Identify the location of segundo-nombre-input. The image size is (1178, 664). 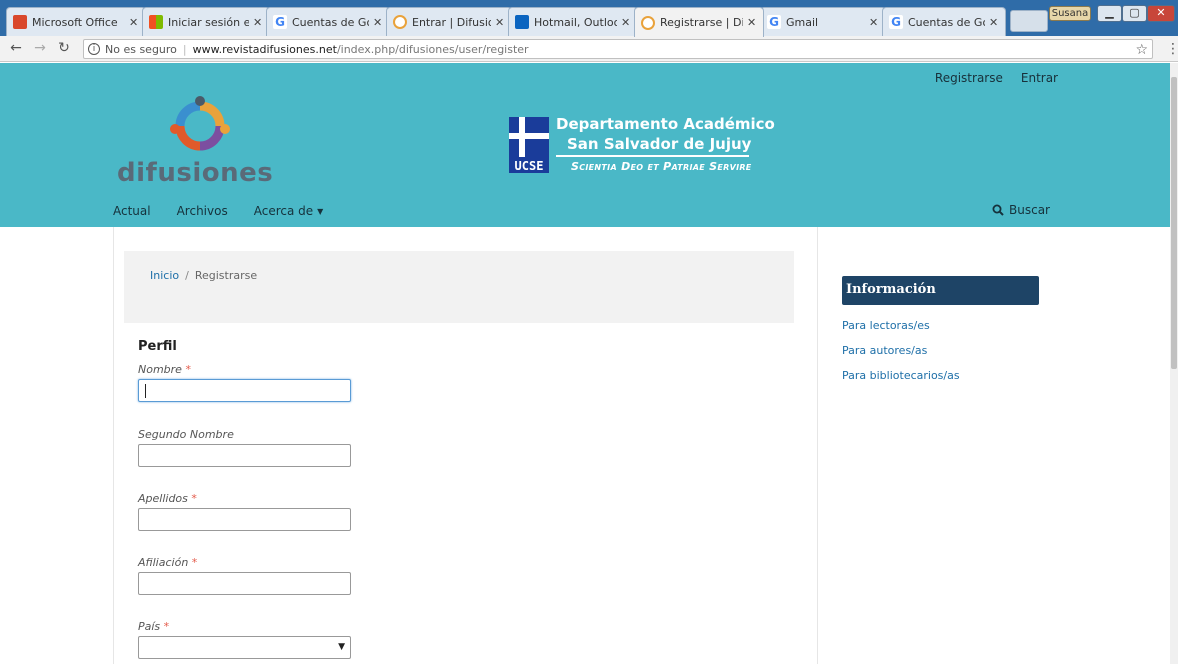
(244, 455).